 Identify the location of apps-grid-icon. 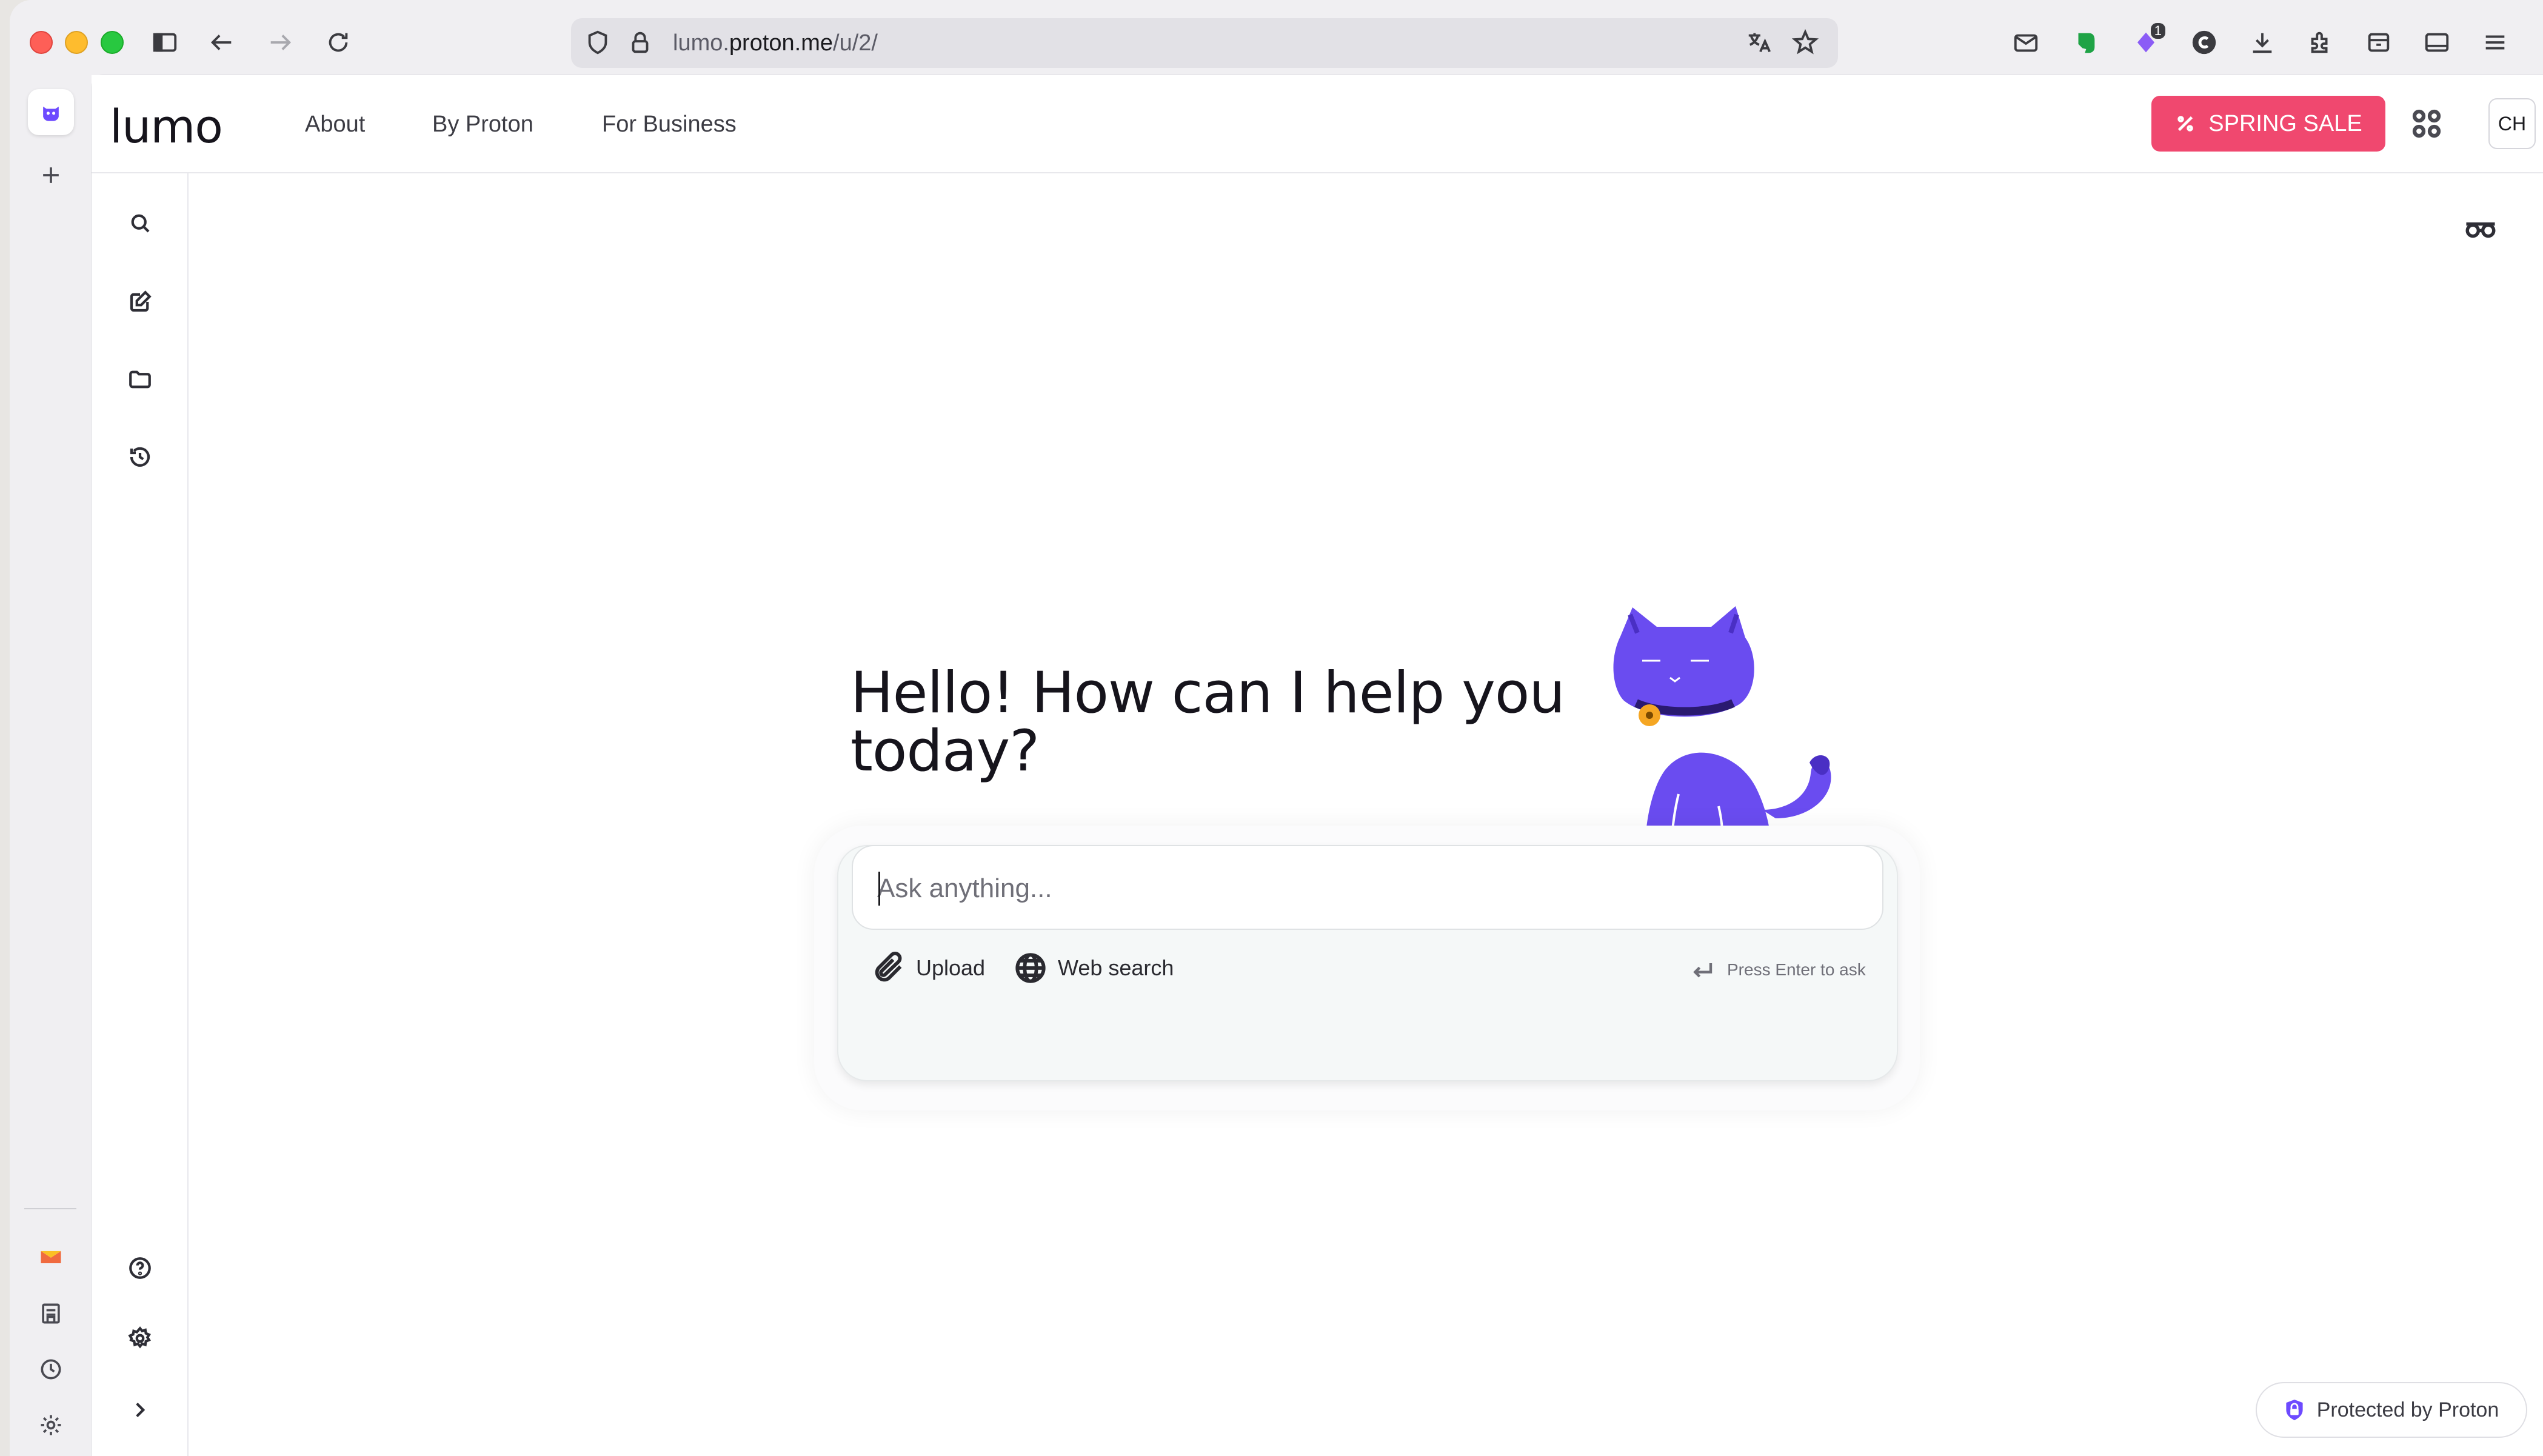
(2426, 123).